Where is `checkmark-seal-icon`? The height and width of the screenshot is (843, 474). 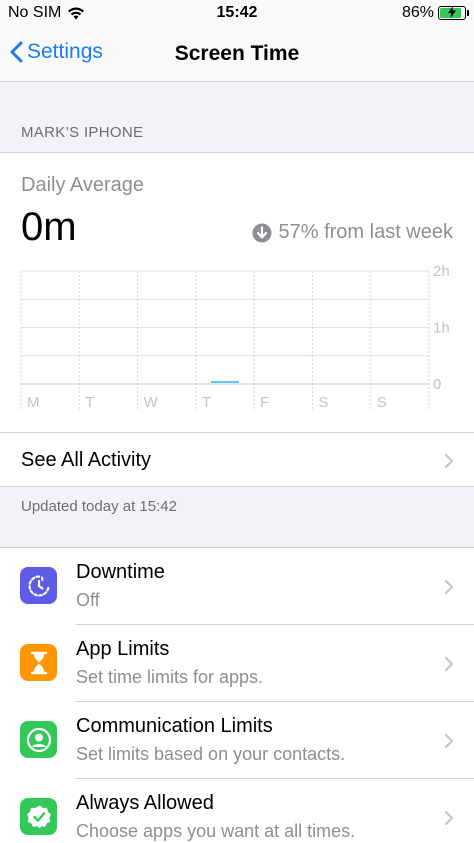 checkmark-seal-icon is located at coordinates (38, 816).